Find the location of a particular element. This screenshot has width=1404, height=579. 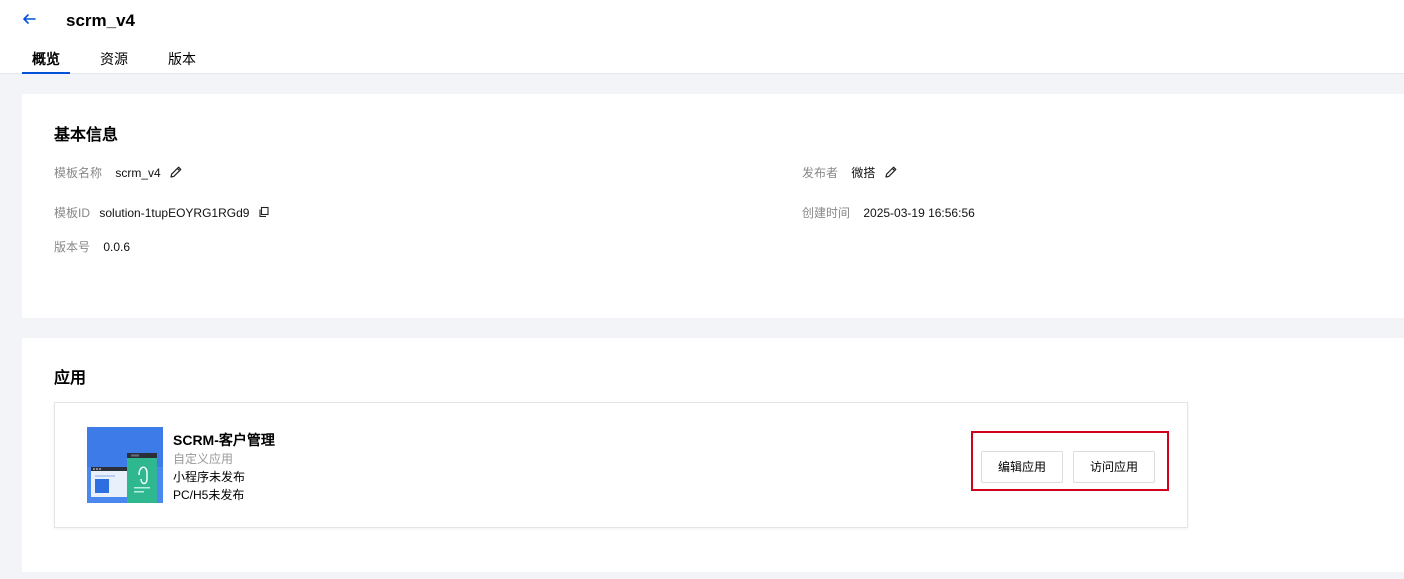

template-name-field: 模板名称 scrm_v4 is located at coordinates (118, 174).